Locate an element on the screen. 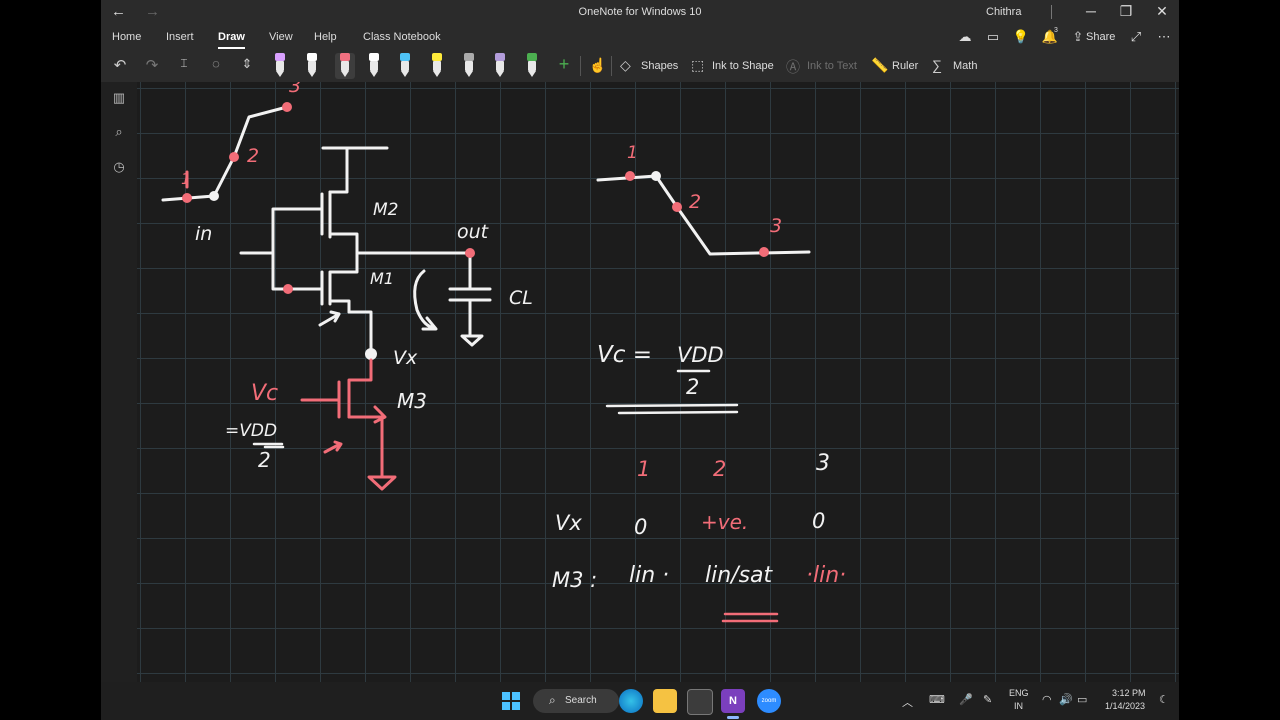 The image size is (1280, 720). moon-focus-icon: ☾ is located at coordinates (1164, 699).